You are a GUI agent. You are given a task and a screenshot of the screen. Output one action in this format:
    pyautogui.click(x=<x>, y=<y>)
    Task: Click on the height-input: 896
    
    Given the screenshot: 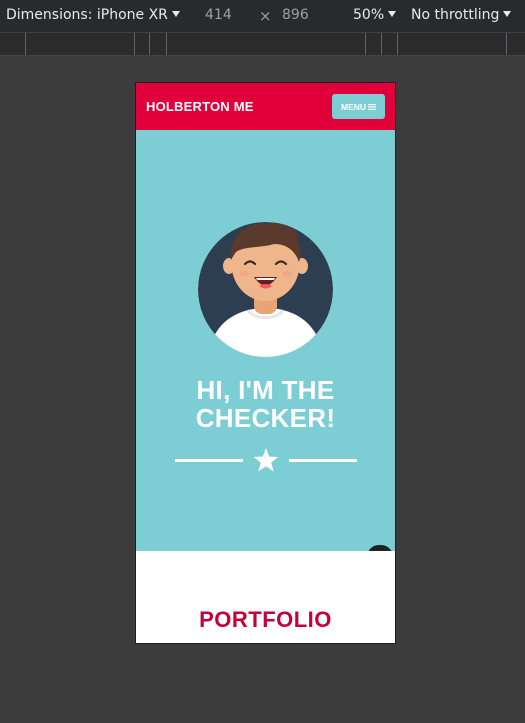 What is the action you would take?
    pyautogui.click(x=295, y=15)
    